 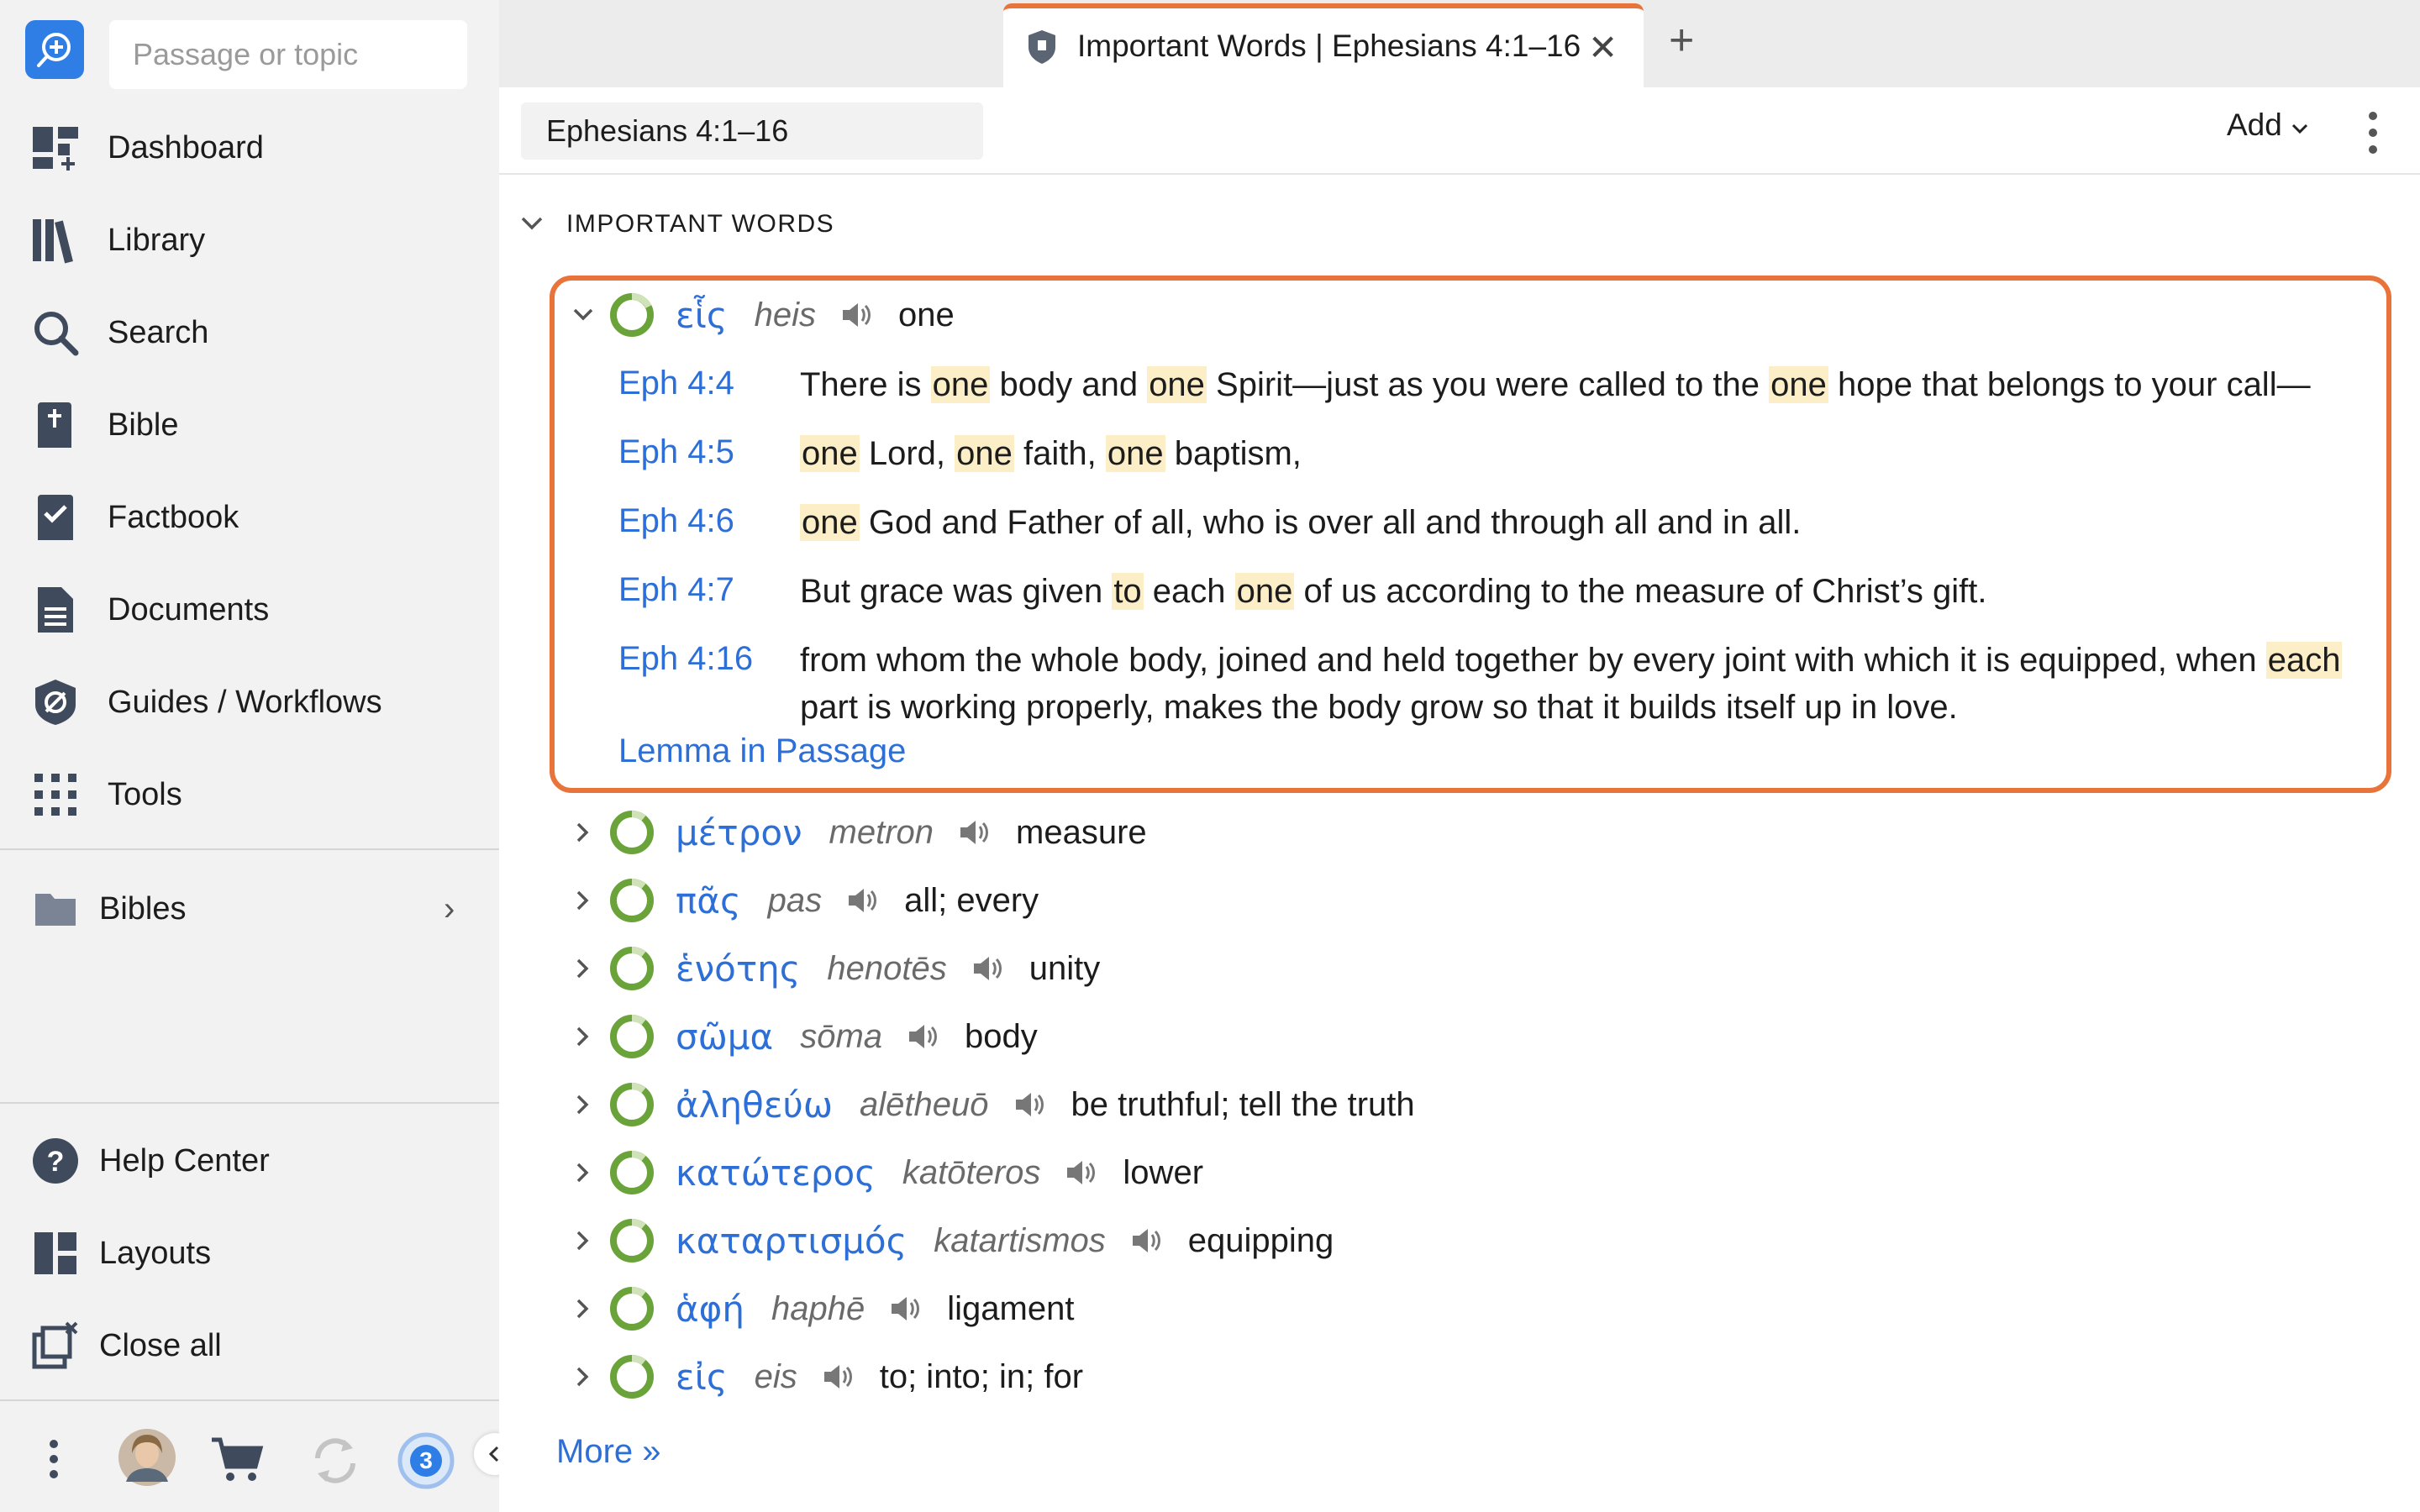 What do you see at coordinates (1051, 453) in the screenshot?
I see `verse-text: one Lord, one faith, one baptism,` at bounding box center [1051, 453].